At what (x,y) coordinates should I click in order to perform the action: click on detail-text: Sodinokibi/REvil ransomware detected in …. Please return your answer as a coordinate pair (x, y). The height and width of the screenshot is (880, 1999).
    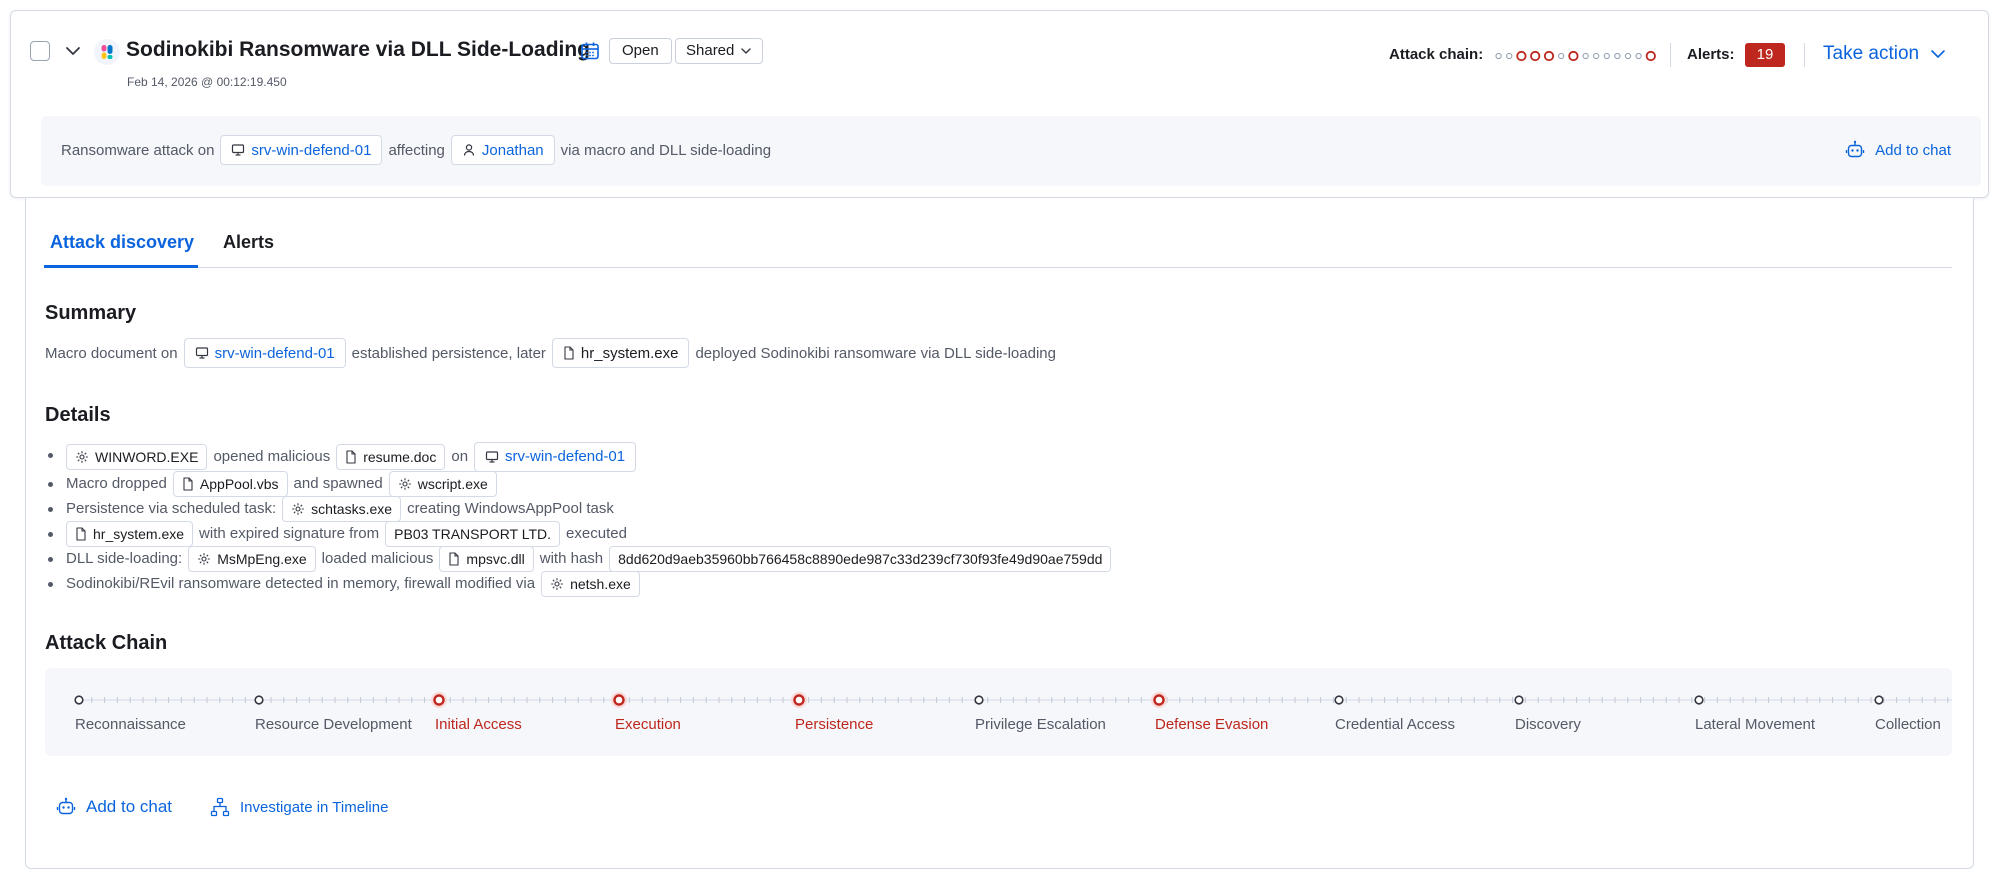
    Looking at the image, I should click on (301, 583).